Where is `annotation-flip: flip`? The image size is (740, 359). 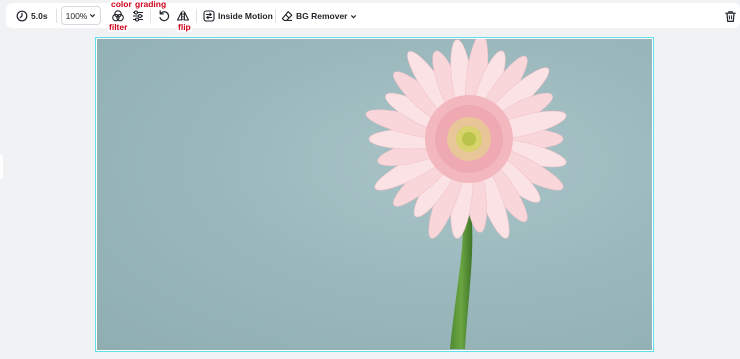
annotation-flip: flip is located at coordinates (184, 27).